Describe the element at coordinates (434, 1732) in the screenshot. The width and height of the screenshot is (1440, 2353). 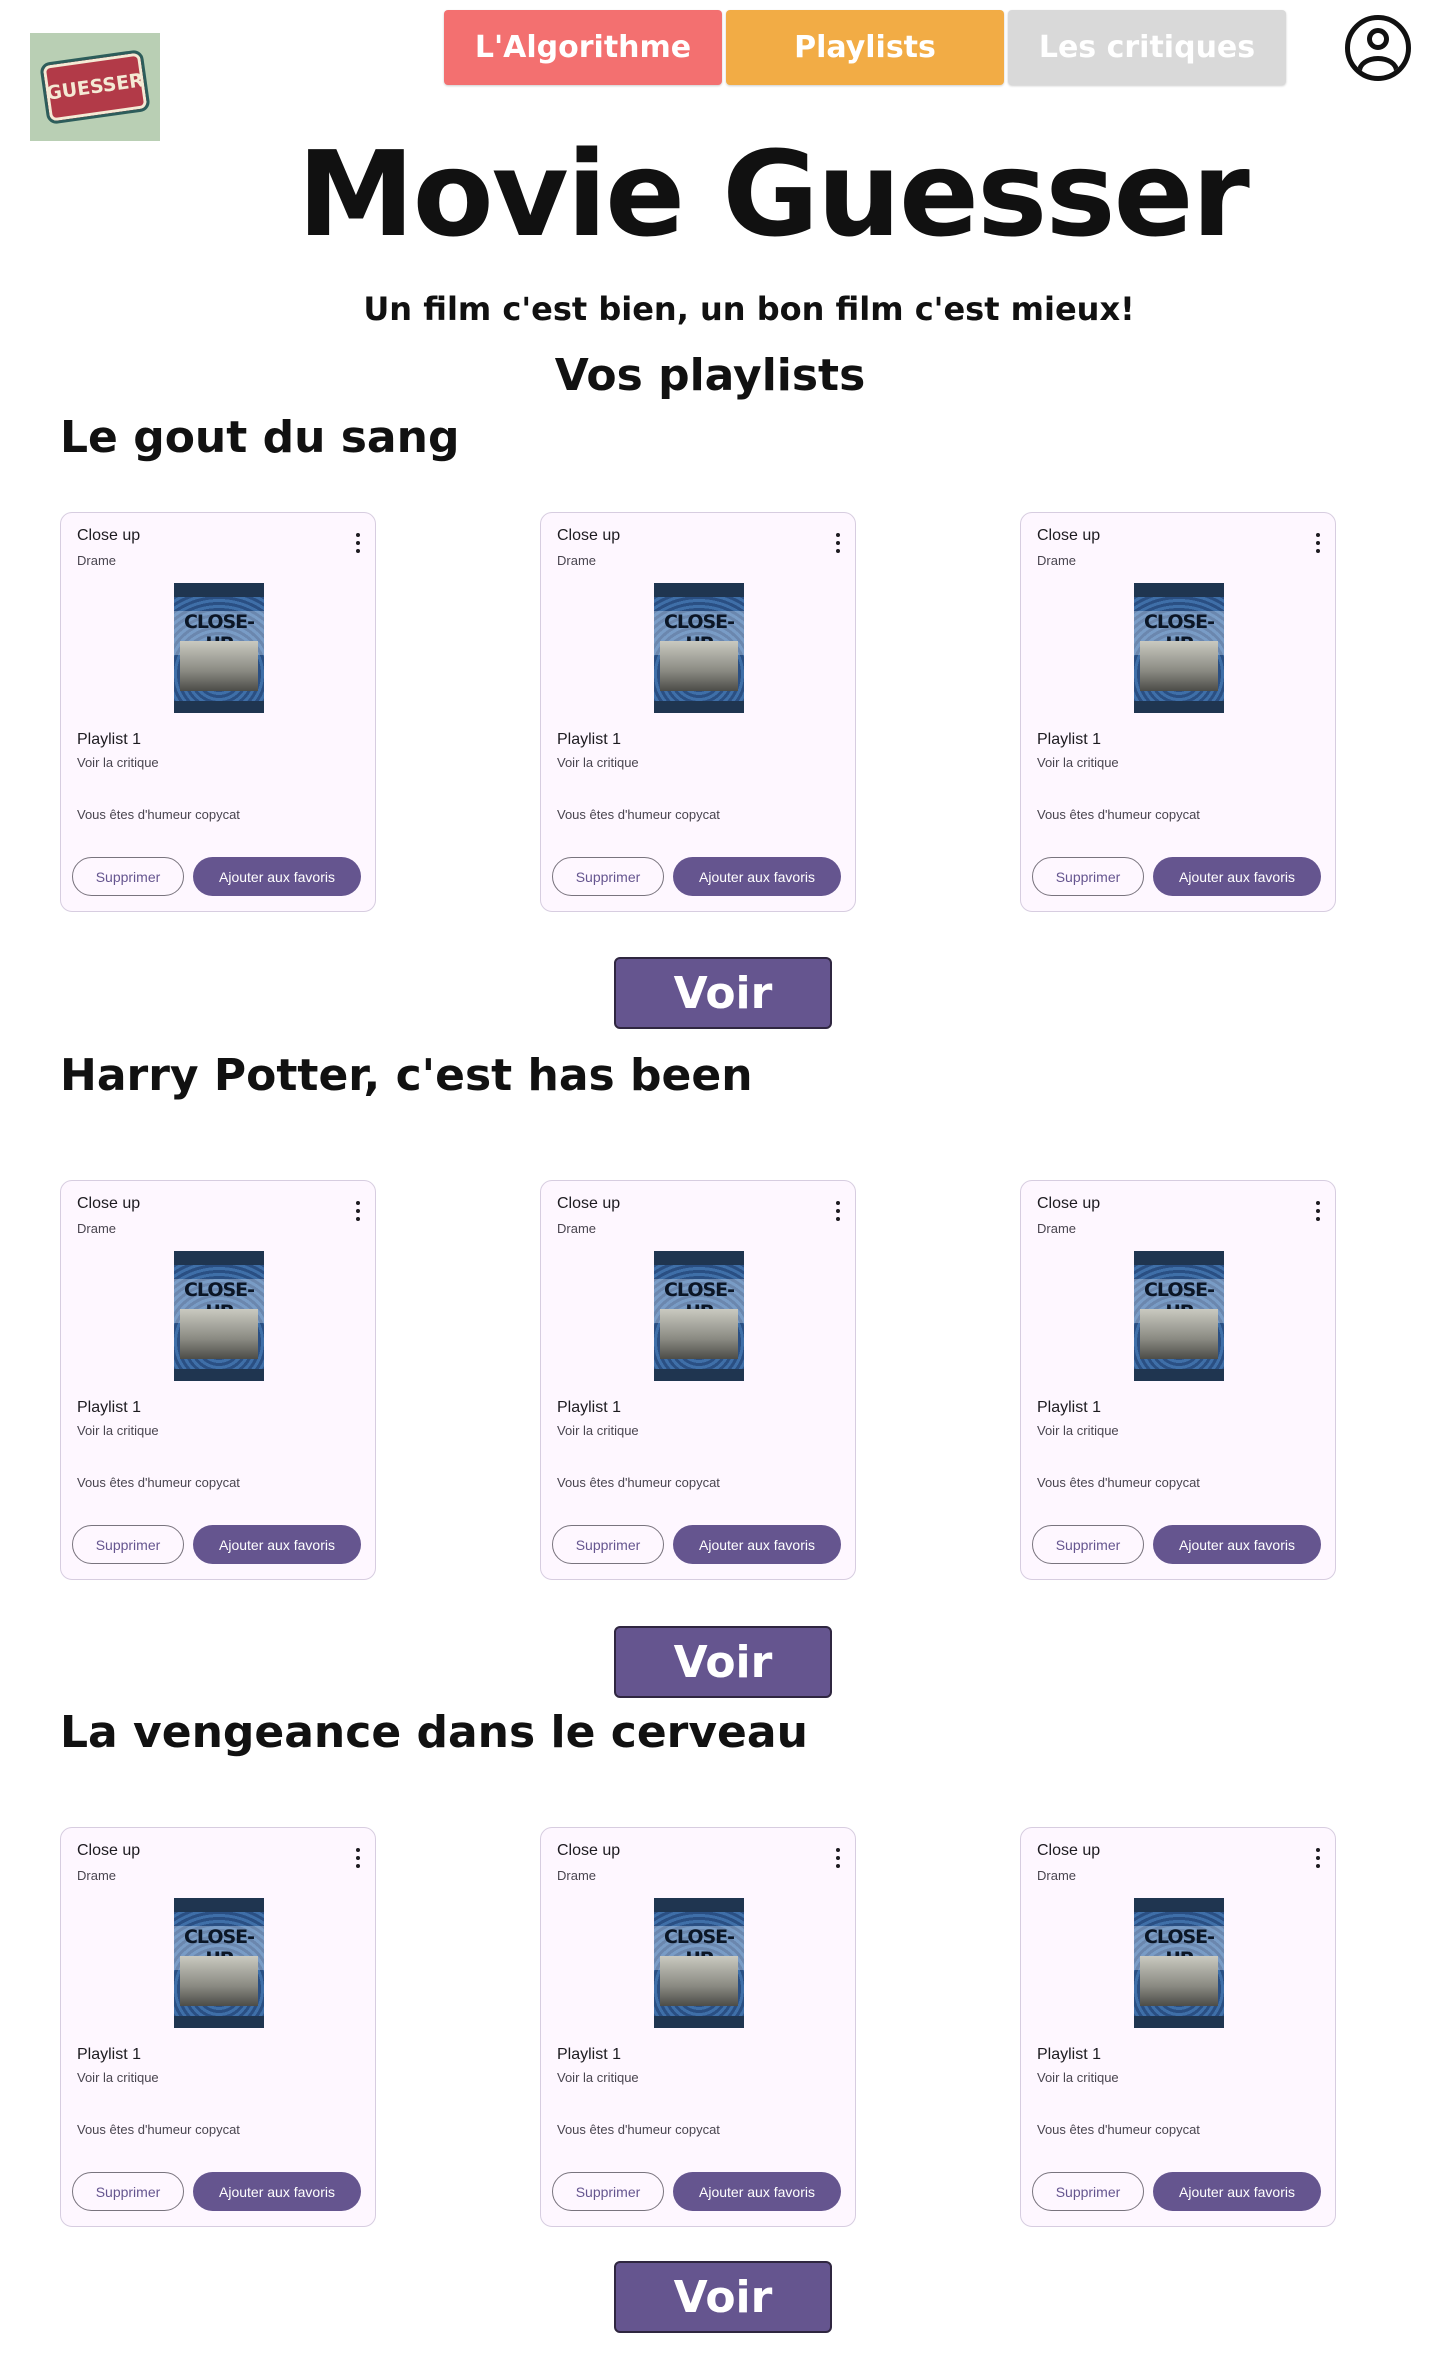
I see `playlist-title: La vengeance dans le cerveau` at that location.